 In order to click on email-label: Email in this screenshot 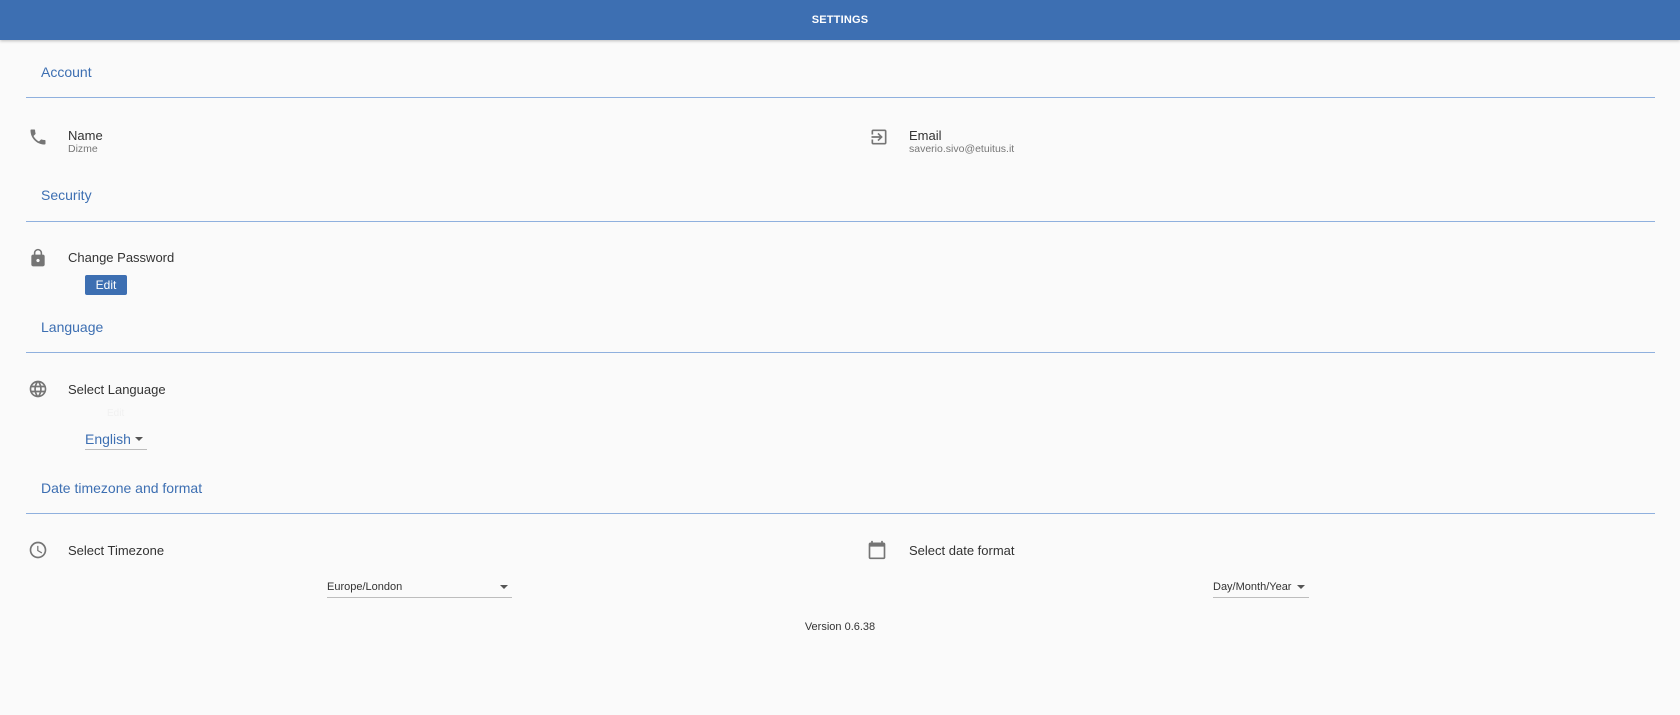, I will do `click(925, 135)`.